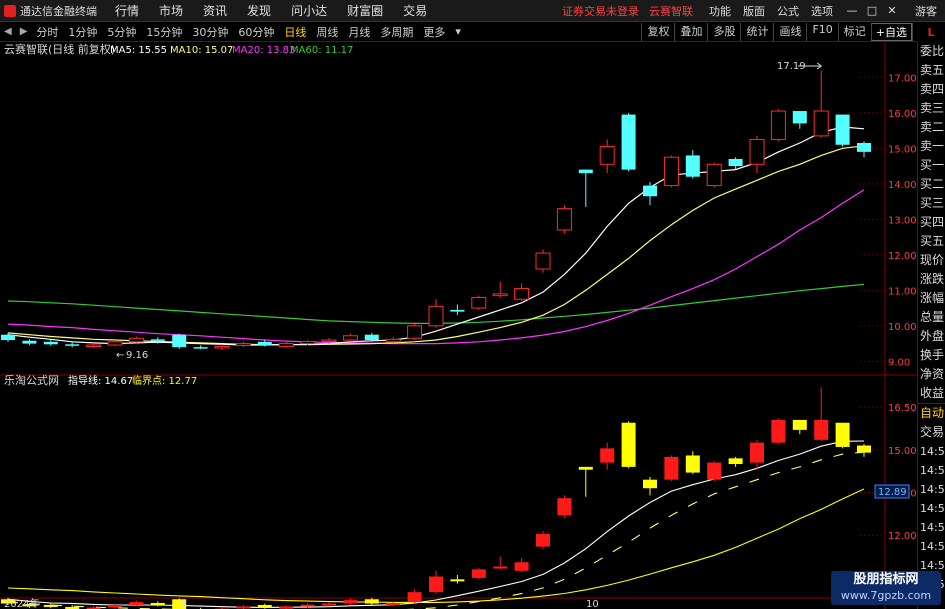 Image resolution: width=945 pixels, height=609 pixels. I want to click on trade-label: 交易, so click(931, 432).